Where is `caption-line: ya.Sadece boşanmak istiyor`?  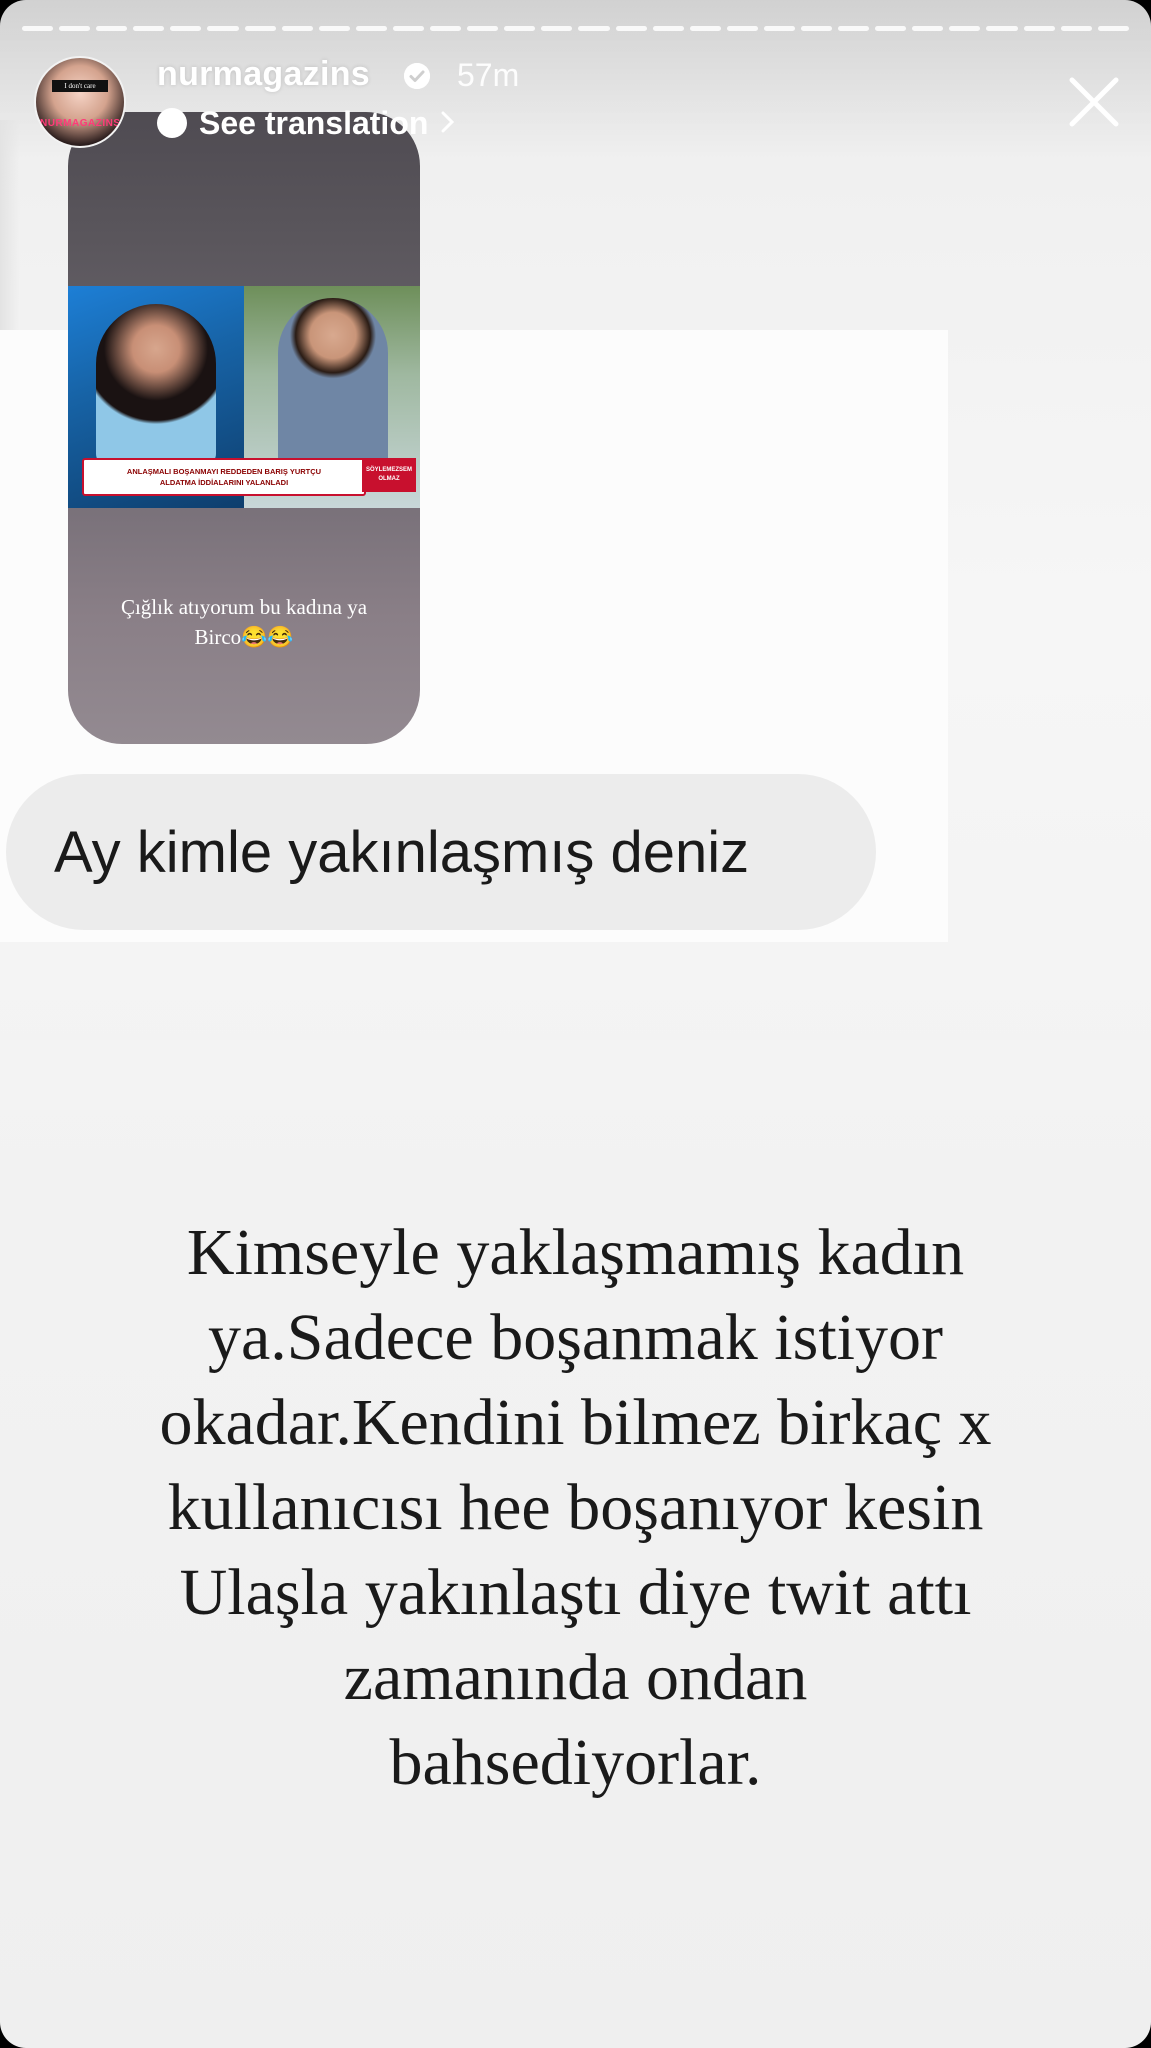 caption-line: ya.Sadece boşanmak istiyor is located at coordinates (575, 1337).